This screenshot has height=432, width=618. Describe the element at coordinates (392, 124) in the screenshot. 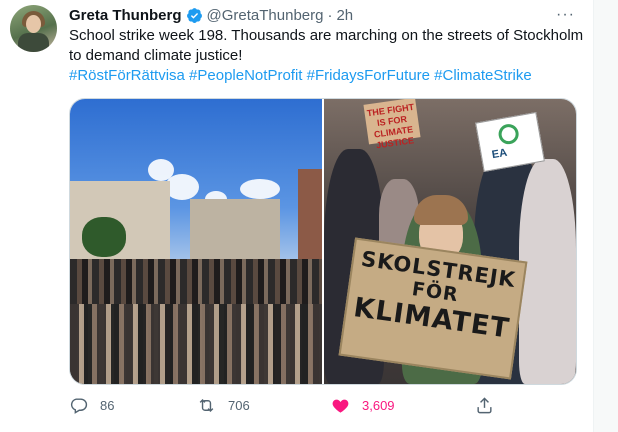

I see `sign-climate-justice: THE FIGHT IS FOR CLIMATE JUSTICE` at that location.